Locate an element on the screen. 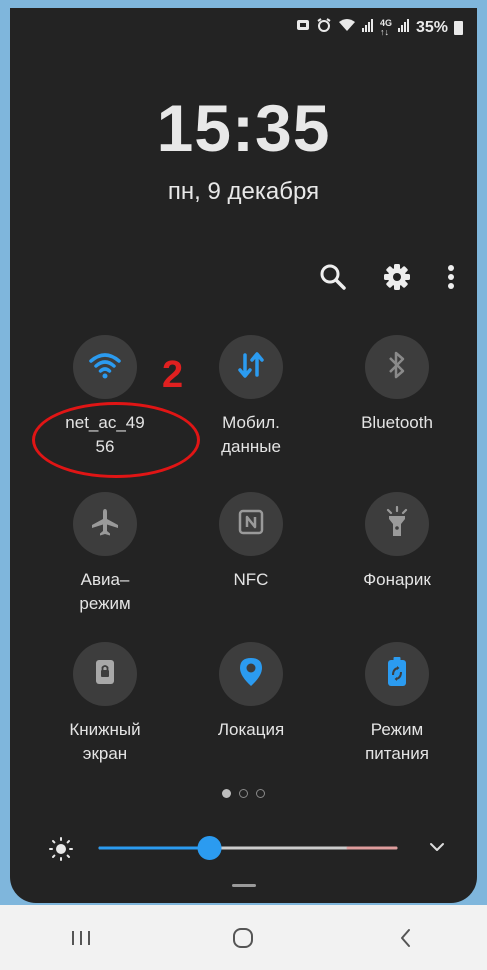 The height and width of the screenshot is (970, 487). tile-flashlight: Фонарик is located at coordinates (397, 542).